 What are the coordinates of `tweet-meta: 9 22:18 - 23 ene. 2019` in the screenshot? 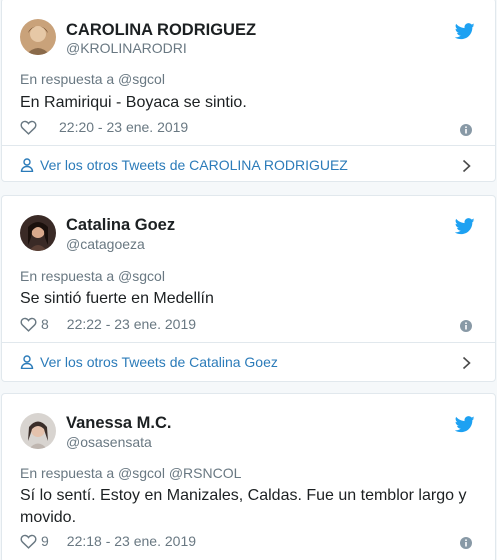 It's located at (108, 541).